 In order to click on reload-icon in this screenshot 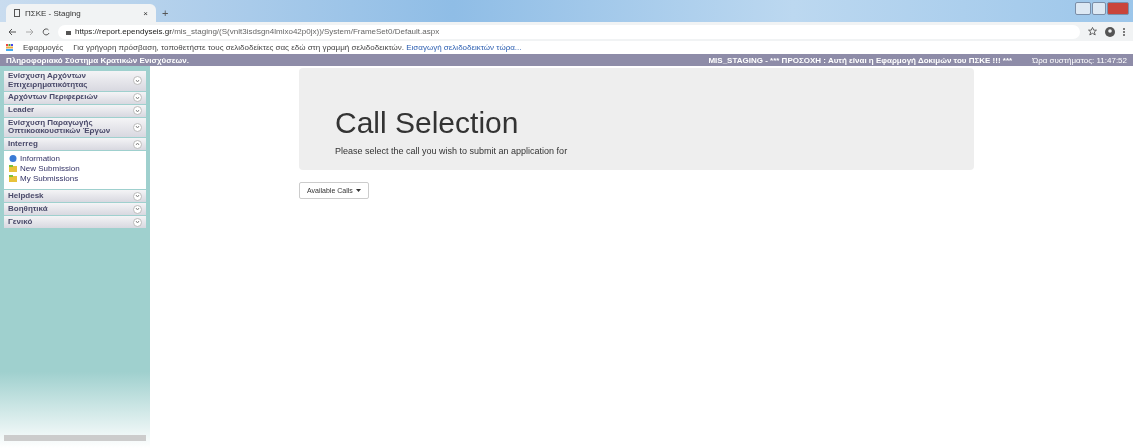, I will do `click(46, 31)`.